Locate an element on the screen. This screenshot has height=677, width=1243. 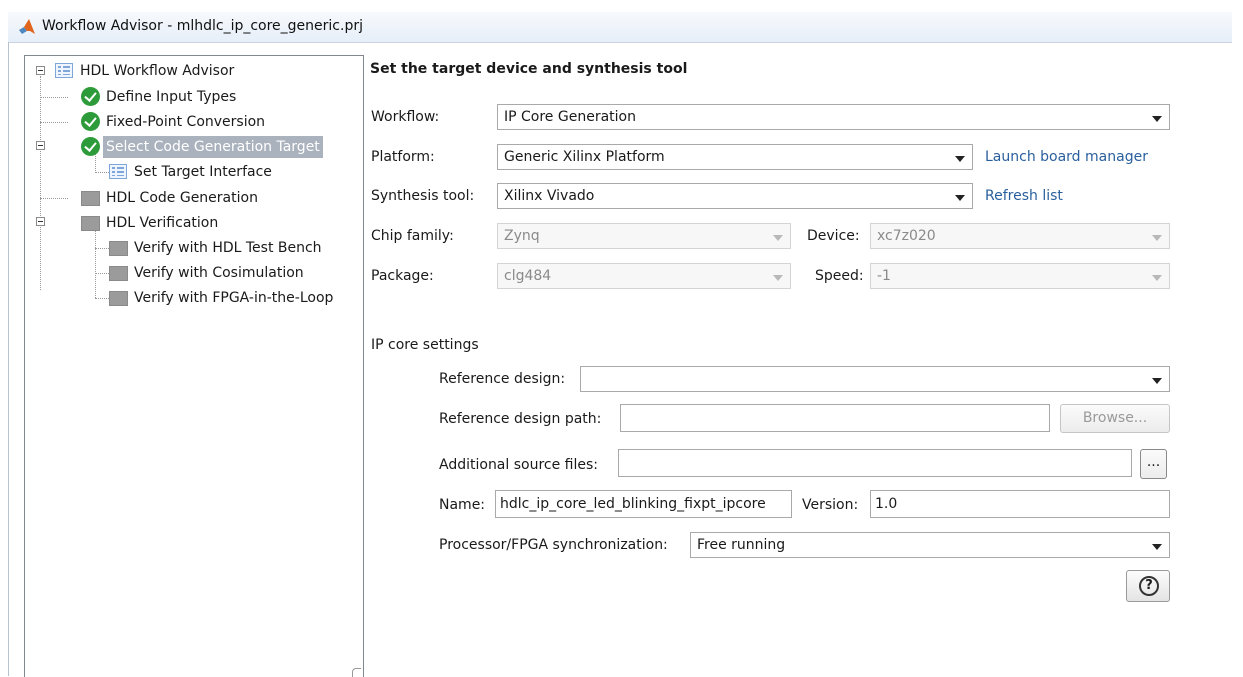
panel-title: Set the target device and synthesis tool is located at coordinates (529, 69).